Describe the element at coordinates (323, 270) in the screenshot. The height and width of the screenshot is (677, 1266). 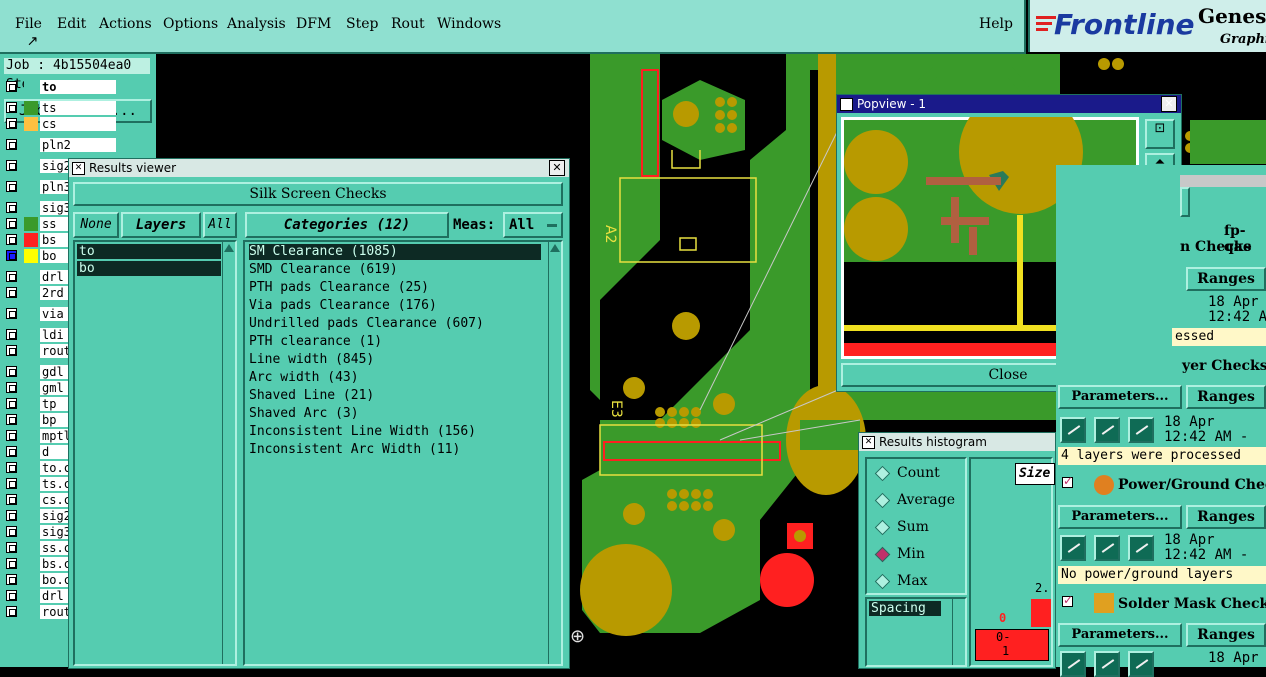
I see `category-item: SMD Clearance (619)` at that location.